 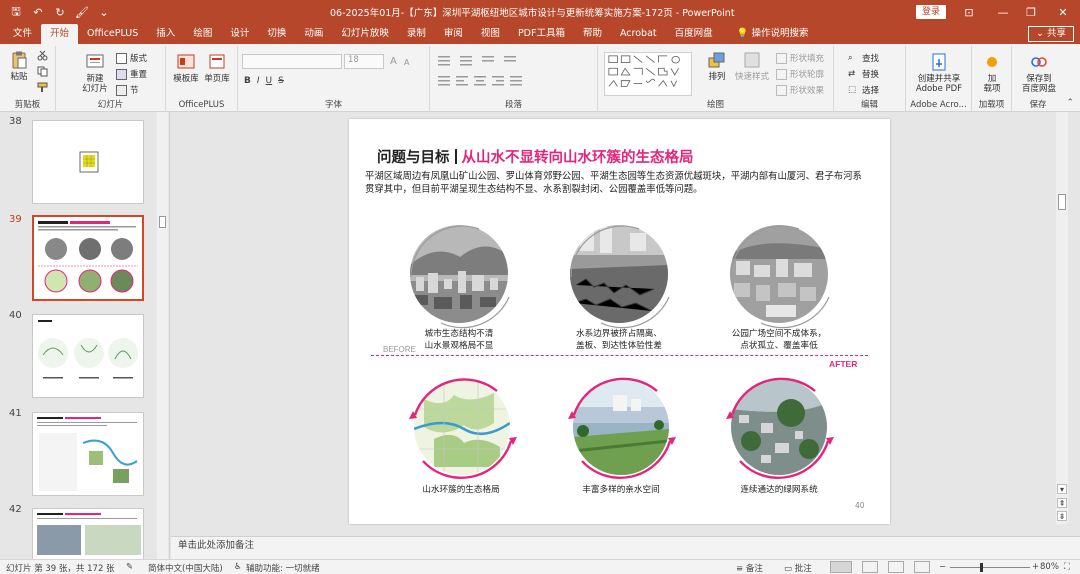 I want to click on tab-6: 切换, so click(x=276, y=34).